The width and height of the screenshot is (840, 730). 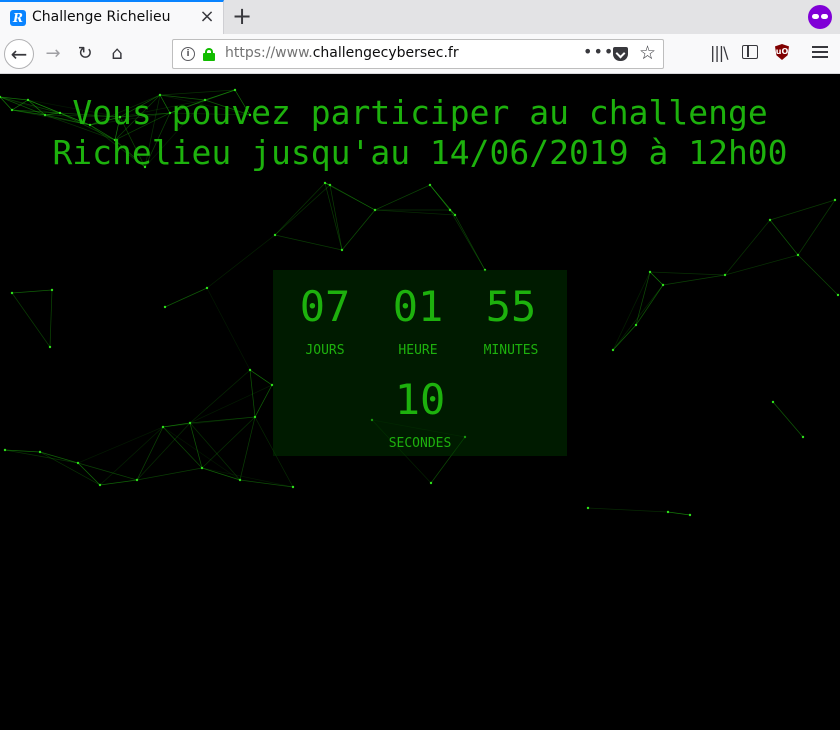 What do you see at coordinates (209, 54) in the screenshot?
I see `lock-icon` at bounding box center [209, 54].